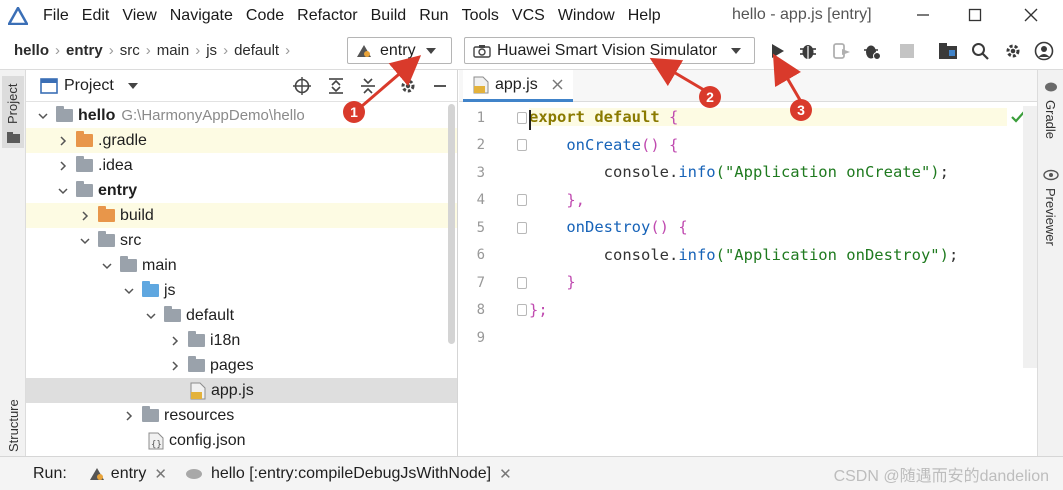 The height and width of the screenshot is (490, 1063). What do you see at coordinates (128, 474) in the screenshot?
I see `run-tab-entry: entry ✕` at bounding box center [128, 474].